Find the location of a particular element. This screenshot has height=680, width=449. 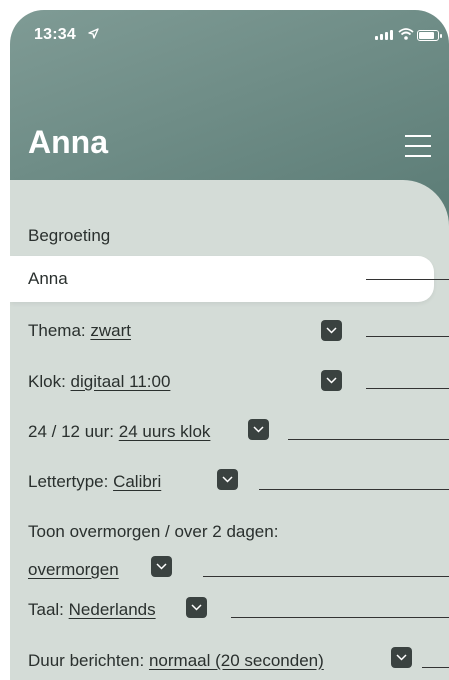

greeting-value: Anna is located at coordinates (48, 278).